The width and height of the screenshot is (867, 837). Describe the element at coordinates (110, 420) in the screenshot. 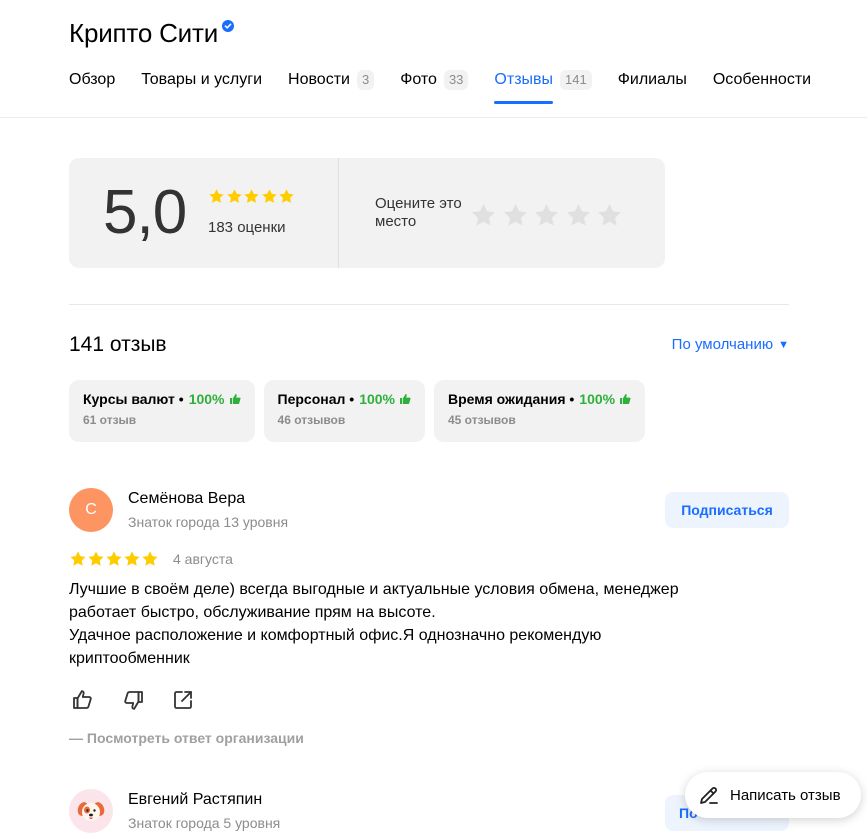

I see `aspect-count: 61 отзыв` at that location.